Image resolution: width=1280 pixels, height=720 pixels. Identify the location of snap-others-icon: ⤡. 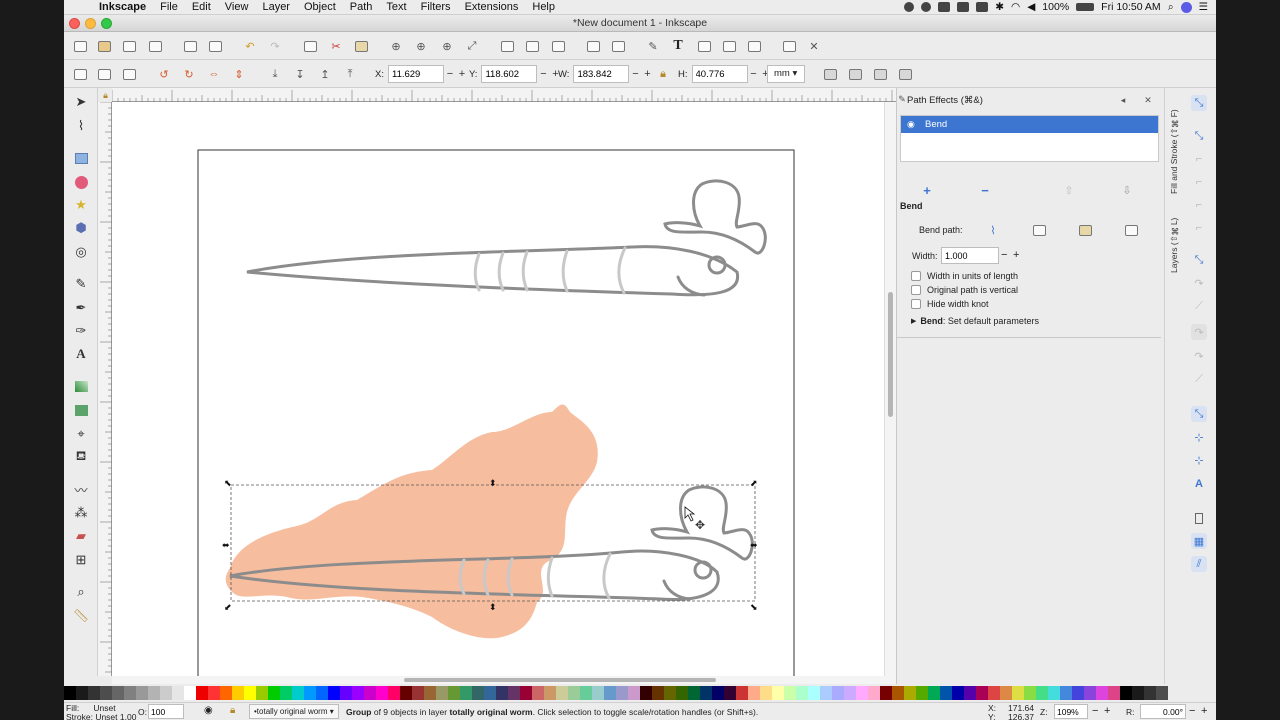
(1199, 414).